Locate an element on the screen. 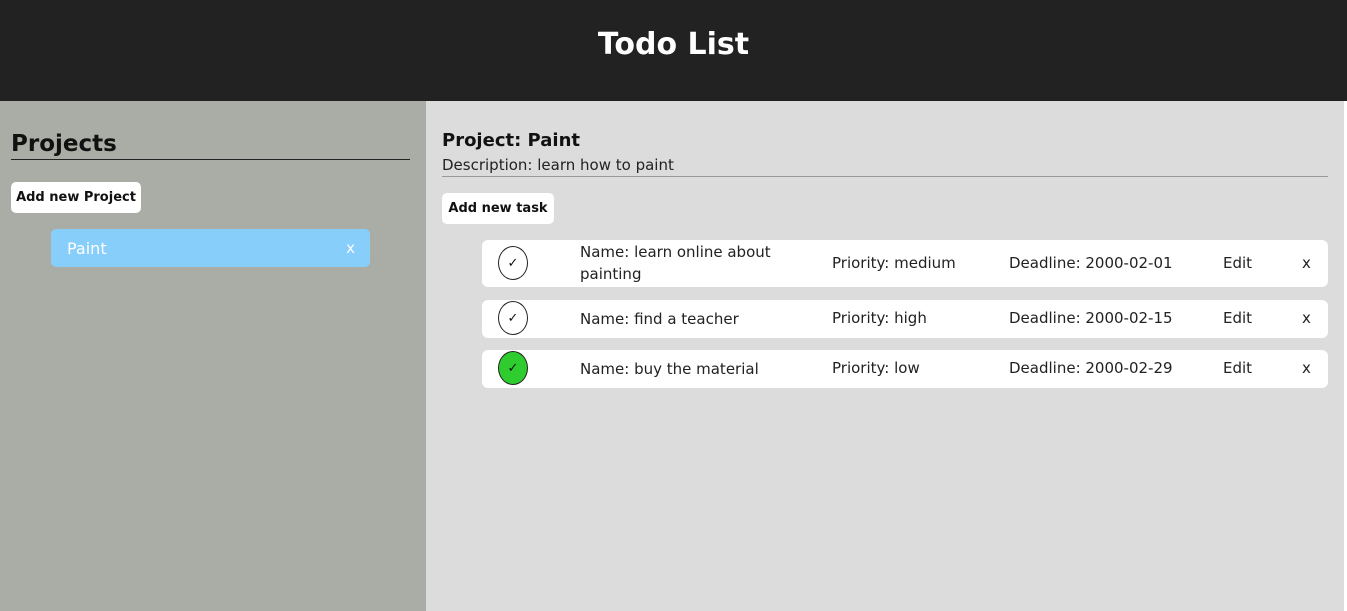 This screenshot has width=1347, height=611. task-name: Name: learn online about painting is located at coordinates (675, 263).